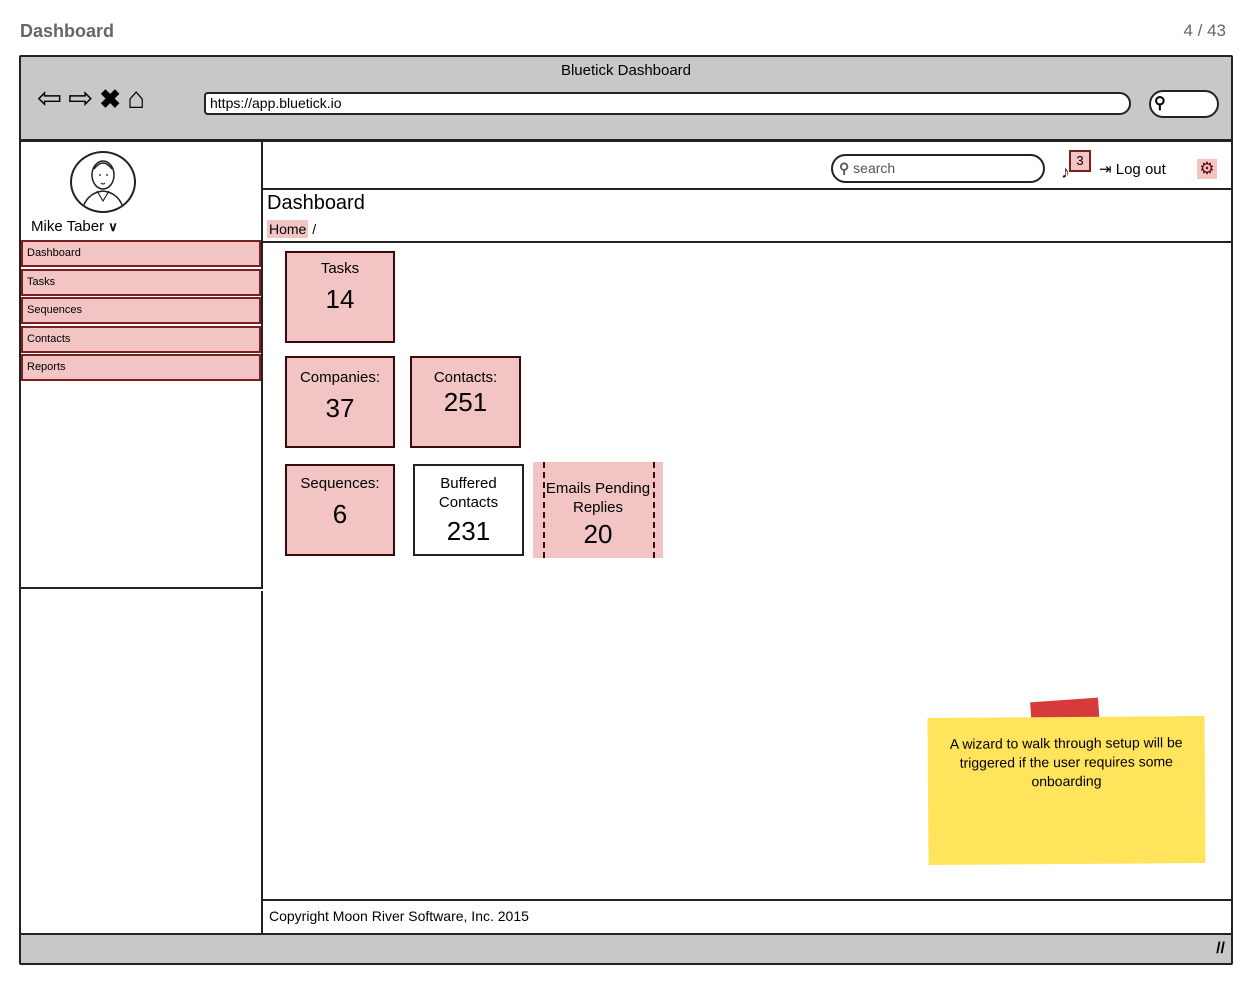 The height and width of the screenshot is (993, 1251). Describe the element at coordinates (748, 168) in the screenshot. I see `top-bar: ⚲ search ♪ 3 ⇥ Log out ⚙` at that location.